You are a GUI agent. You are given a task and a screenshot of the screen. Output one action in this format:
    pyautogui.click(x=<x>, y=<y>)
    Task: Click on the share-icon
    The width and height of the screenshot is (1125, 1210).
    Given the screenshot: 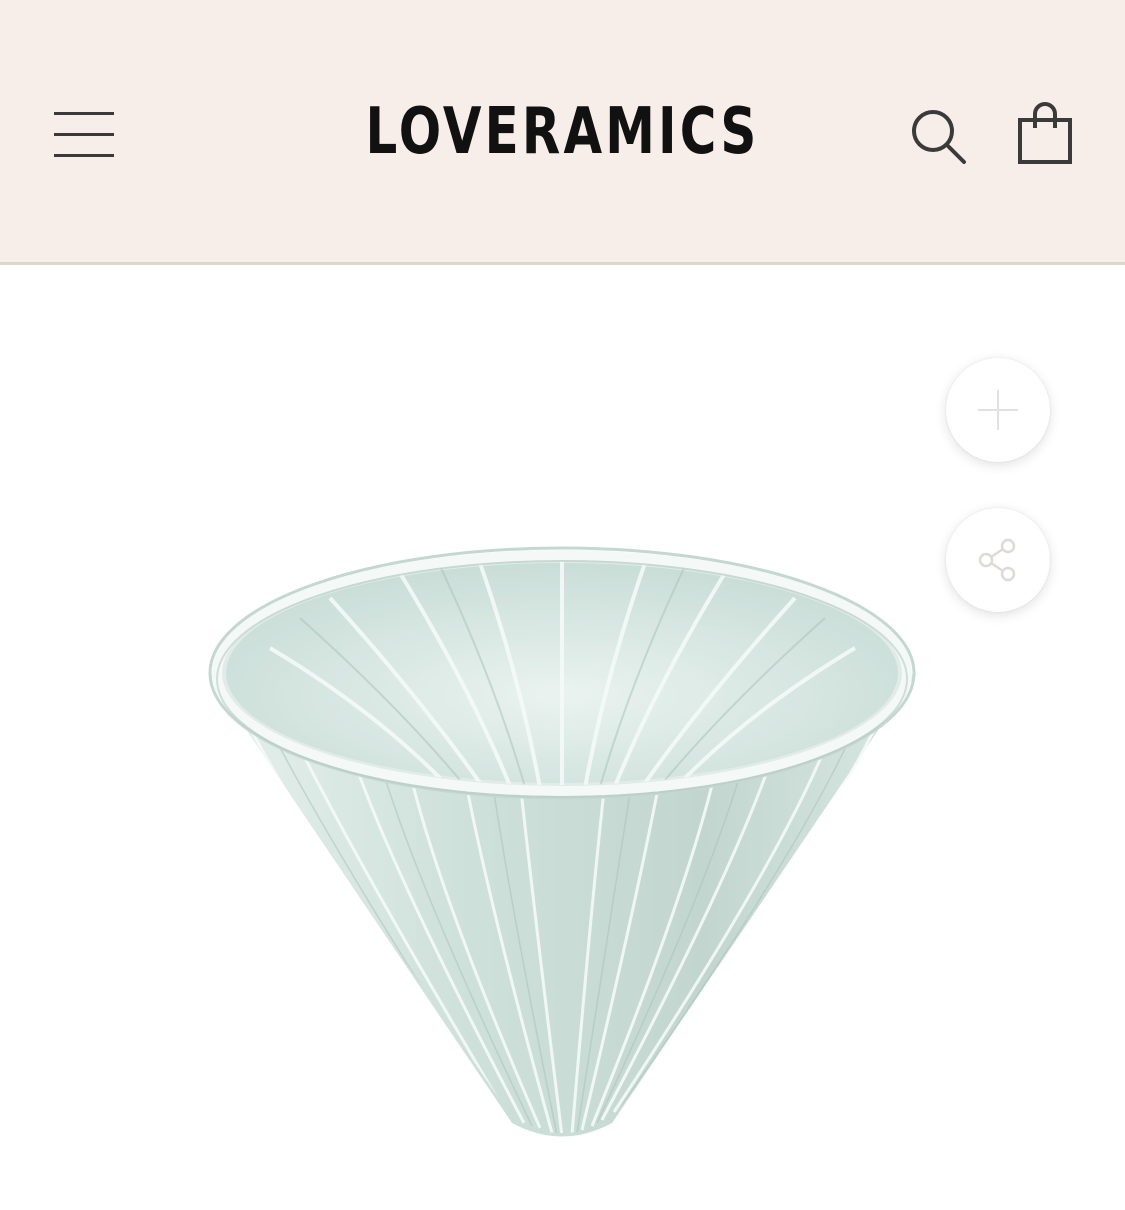 What is the action you would take?
    pyautogui.click(x=997, y=560)
    